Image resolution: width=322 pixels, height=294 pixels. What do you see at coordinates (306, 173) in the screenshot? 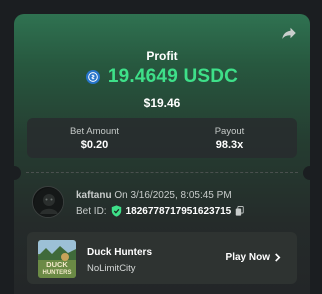
I see `ticket-notch-right` at bounding box center [306, 173].